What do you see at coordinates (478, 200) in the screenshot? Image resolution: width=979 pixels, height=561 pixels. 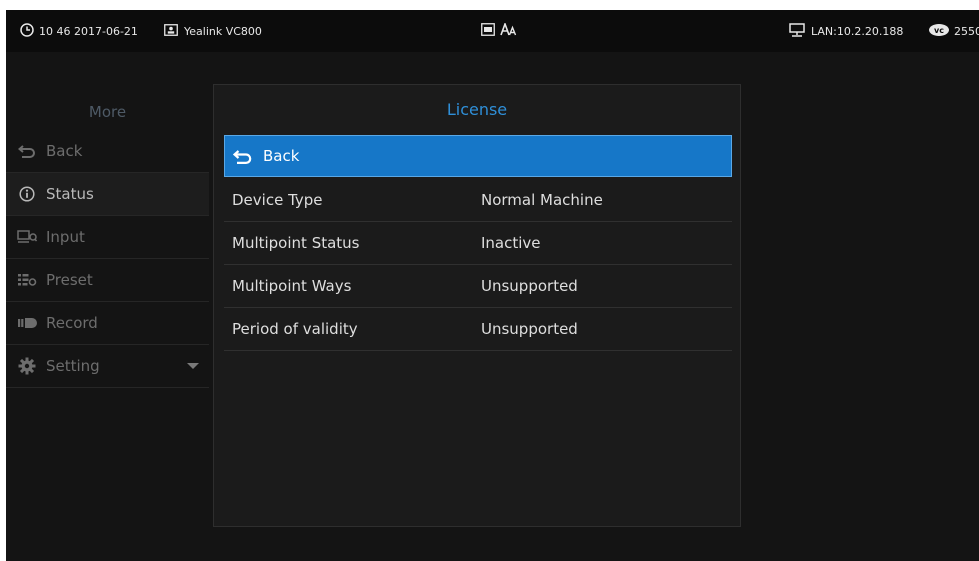 I see `list-item: Device Type Normal Machine` at bounding box center [478, 200].